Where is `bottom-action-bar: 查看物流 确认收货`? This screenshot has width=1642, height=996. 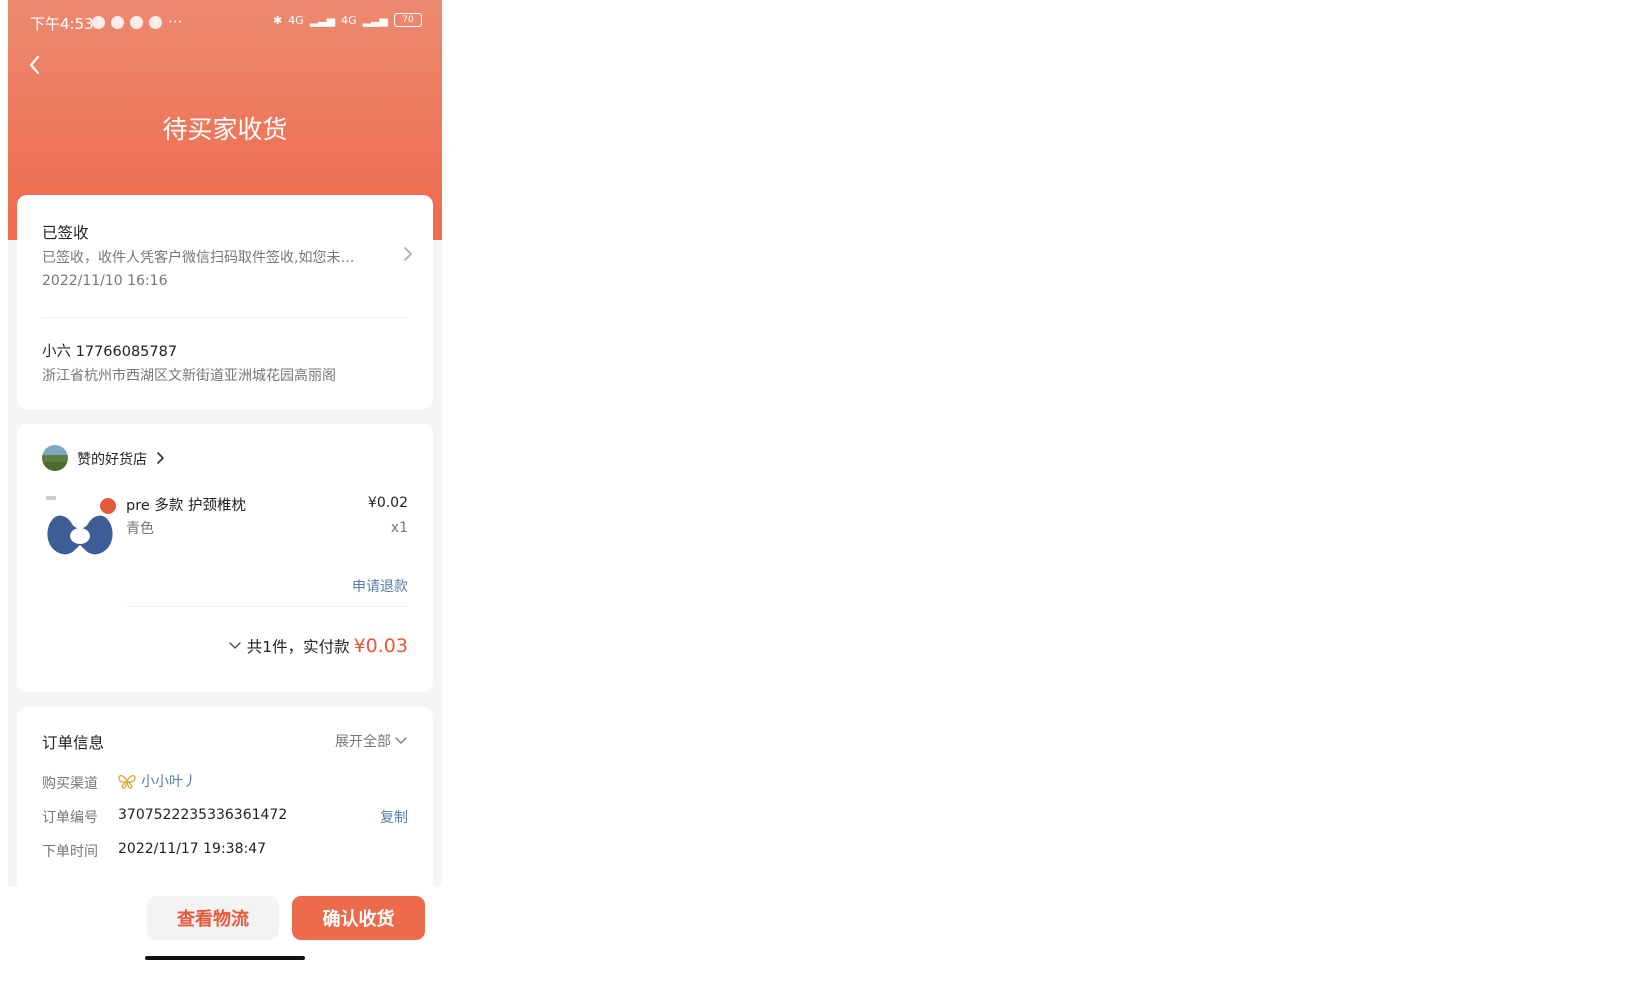 bottom-action-bar: 查看物流 确认收货 is located at coordinates (225, 926).